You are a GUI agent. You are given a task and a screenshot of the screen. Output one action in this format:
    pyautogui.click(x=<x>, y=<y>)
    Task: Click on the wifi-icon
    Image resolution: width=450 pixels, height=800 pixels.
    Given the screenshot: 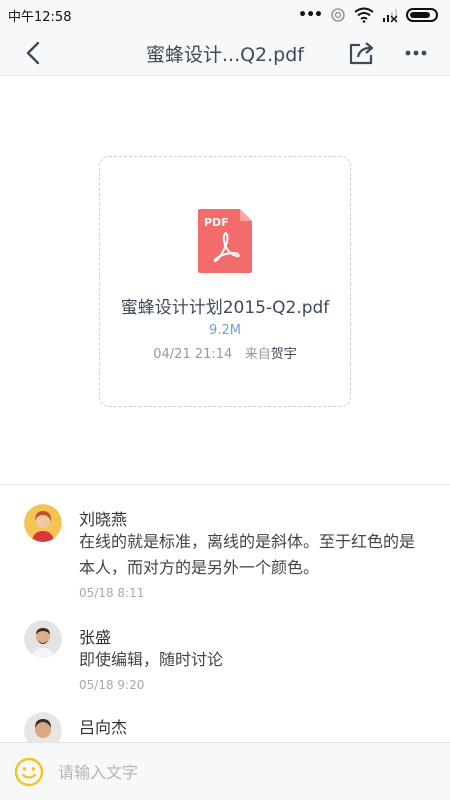 What is the action you would take?
    pyautogui.click(x=364, y=15)
    